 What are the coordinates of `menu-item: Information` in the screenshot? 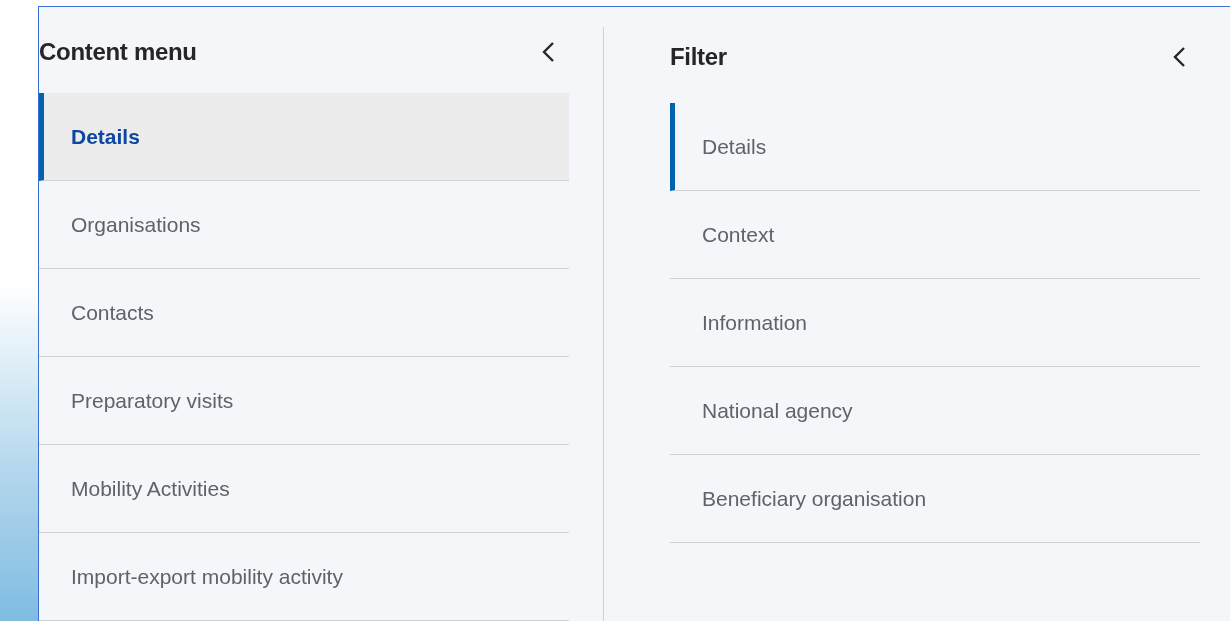 It's located at (935, 323).